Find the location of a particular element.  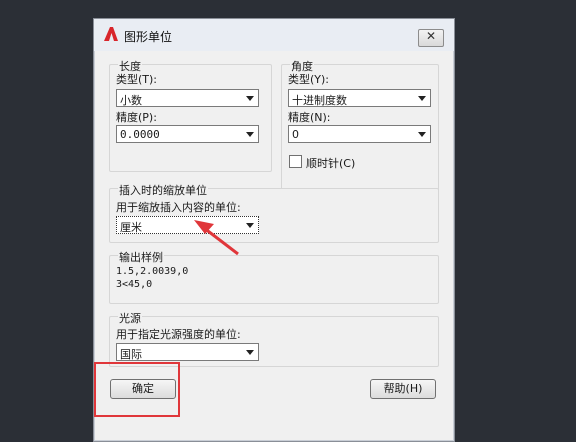

sample-line-1: 1.5,2.0039,0 is located at coordinates (152, 271).